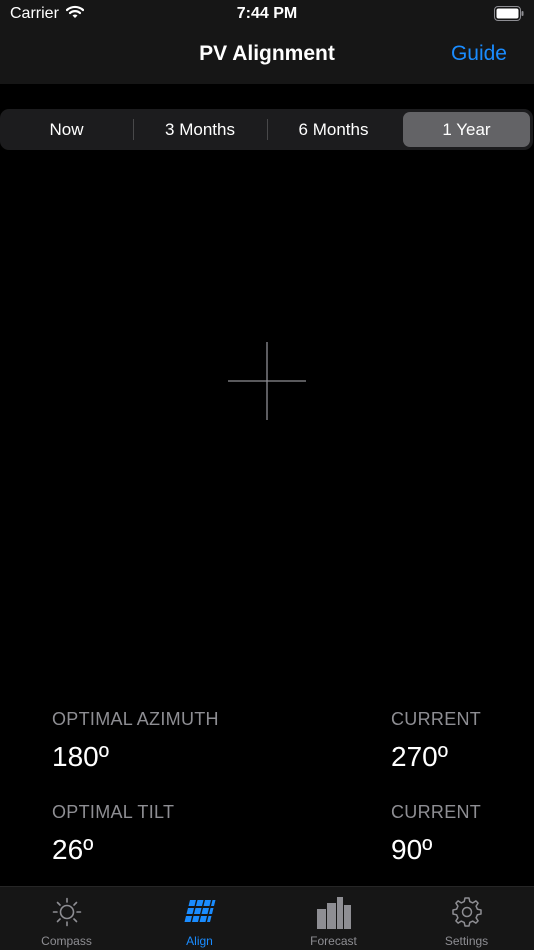  I want to click on tab-align: Align, so click(199, 918).